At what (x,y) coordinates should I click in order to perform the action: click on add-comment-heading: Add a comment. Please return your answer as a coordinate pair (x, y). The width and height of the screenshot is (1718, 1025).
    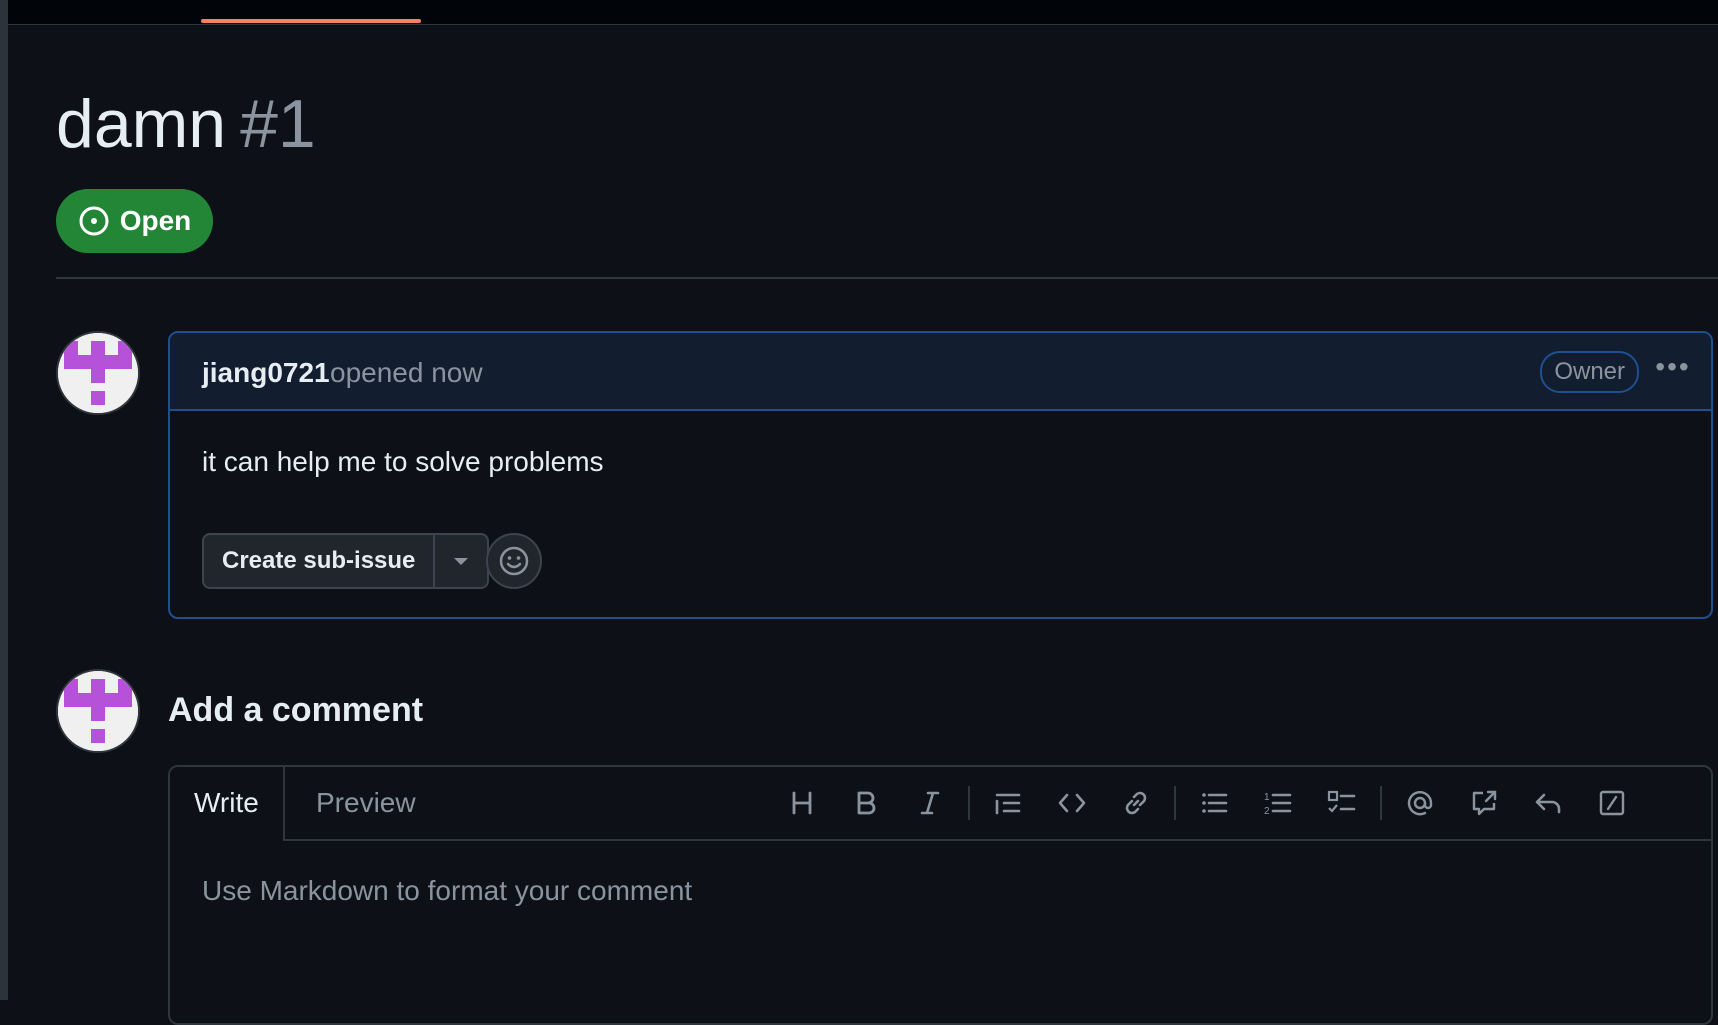
    Looking at the image, I should click on (296, 710).